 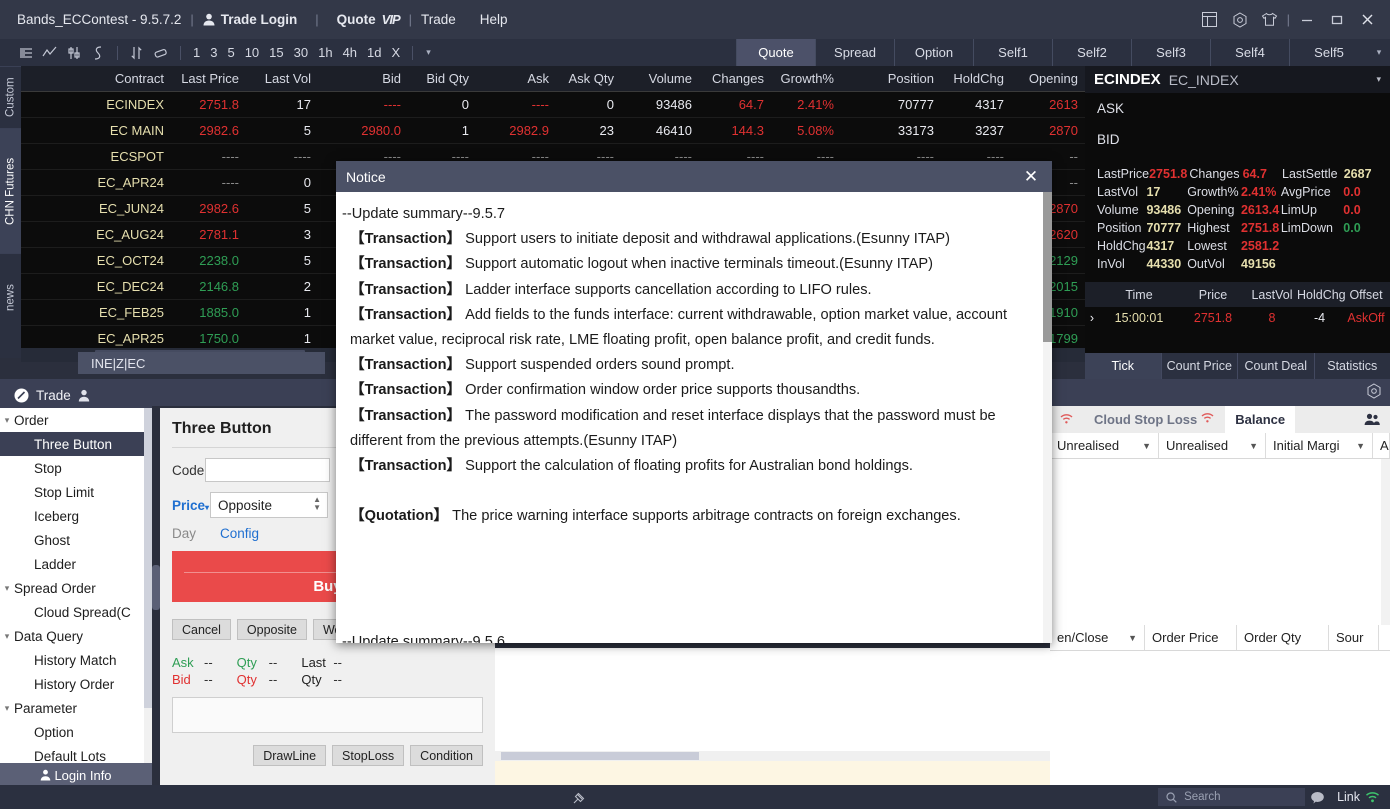 What do you see at coordinates (76, 612) in the screenshot?
I see `nav-item-cloud-spread-c: Cloud Spread(C` at bounding box center [76, 612].